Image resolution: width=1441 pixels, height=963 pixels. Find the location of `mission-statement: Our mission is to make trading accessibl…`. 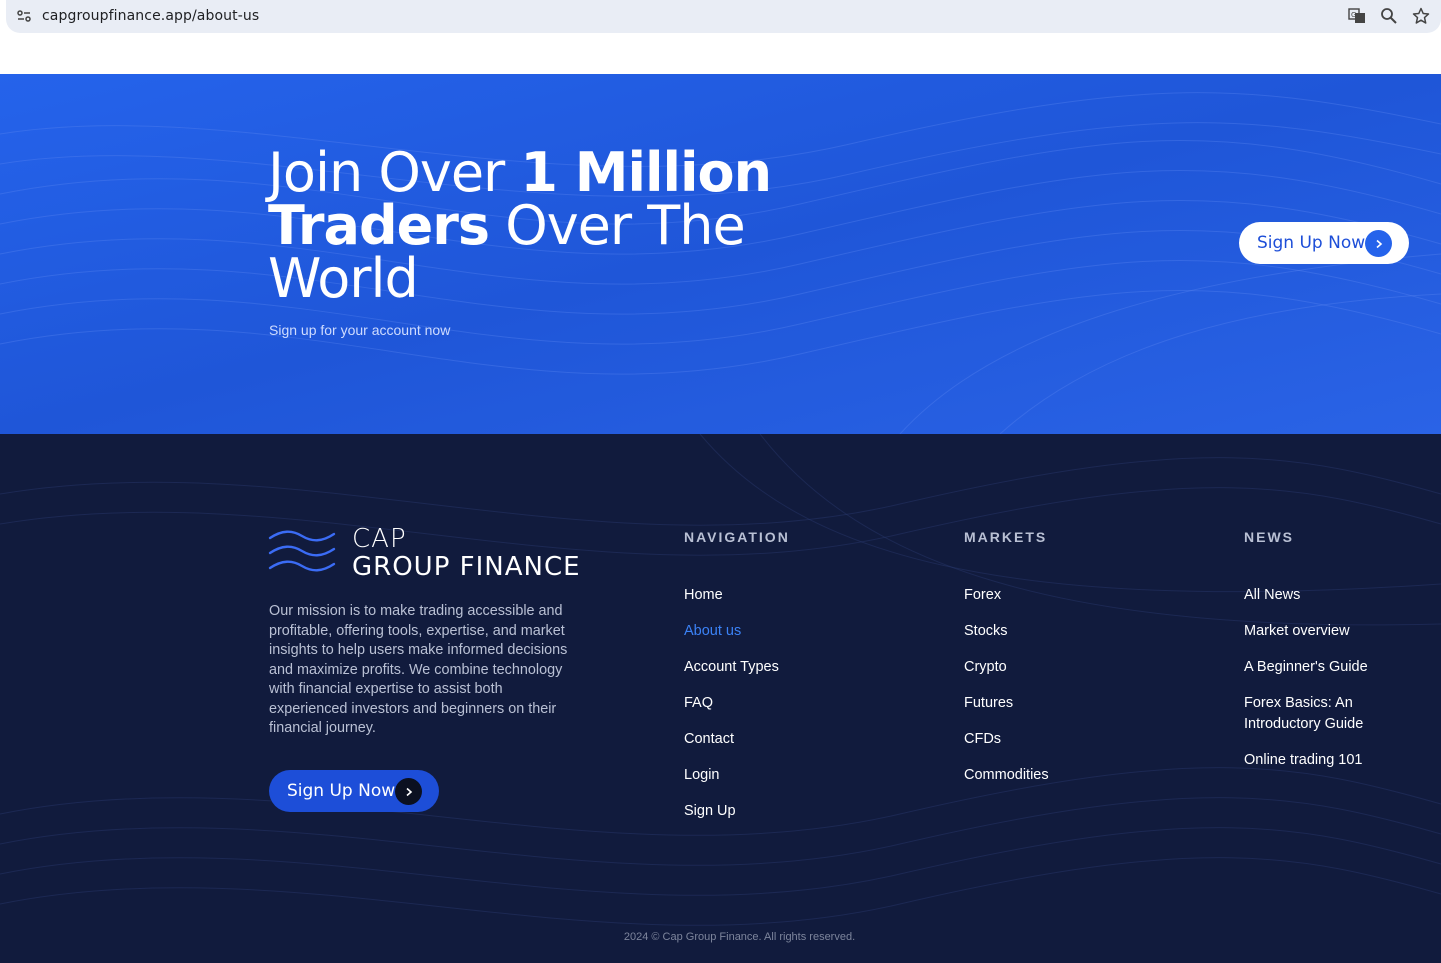

mission-statement: Our mission is to make trading accessibl… is located at coordinates (418, 669).